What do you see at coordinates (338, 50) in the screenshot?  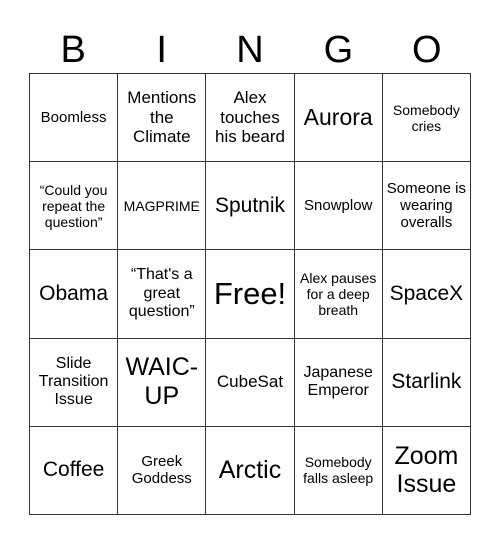 I see `header-letter-g: G` at bounding box center [338, 50].